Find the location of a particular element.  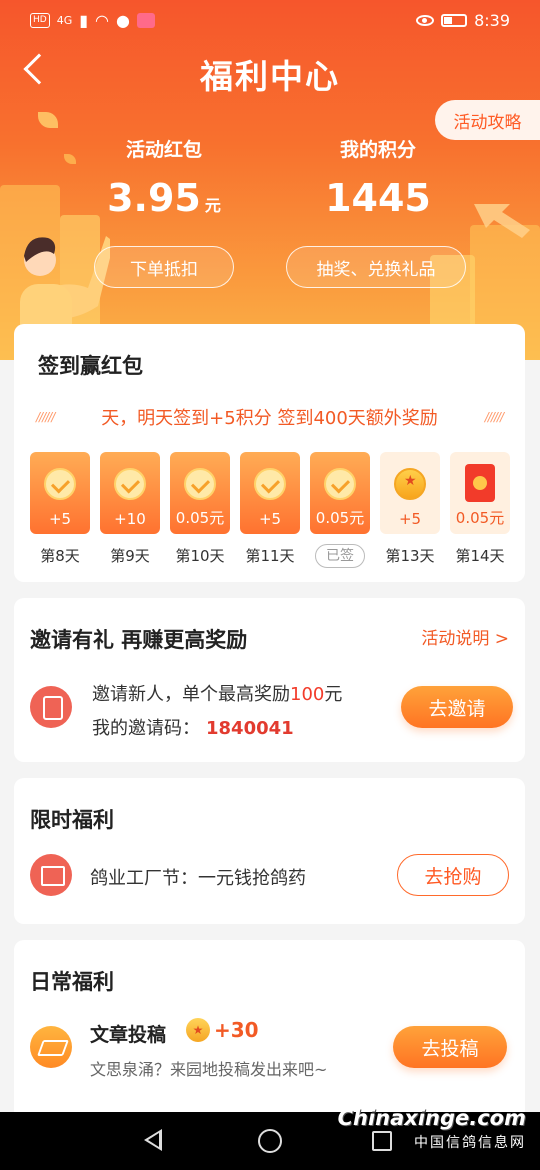

signin-ticker: ////// 天，明天签到+5积分 签到400天额外奖励 ////// is located at coordinates (270, 417).